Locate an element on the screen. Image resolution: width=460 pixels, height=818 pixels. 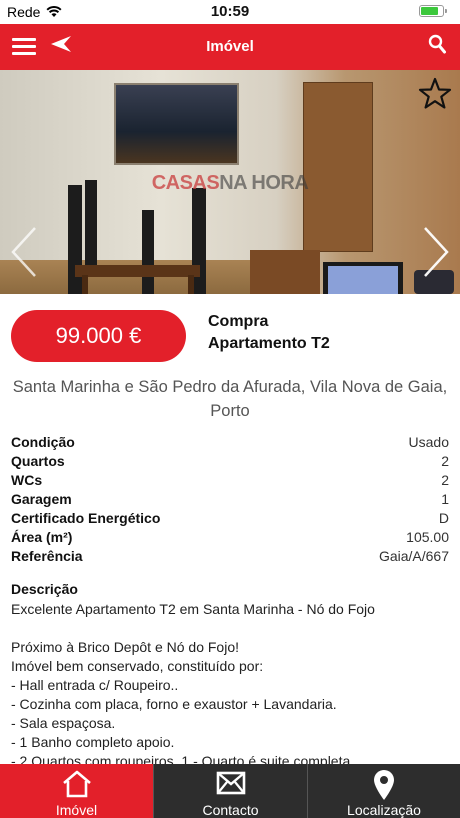
tab-location: Localização is located at coordinates (384, 791).